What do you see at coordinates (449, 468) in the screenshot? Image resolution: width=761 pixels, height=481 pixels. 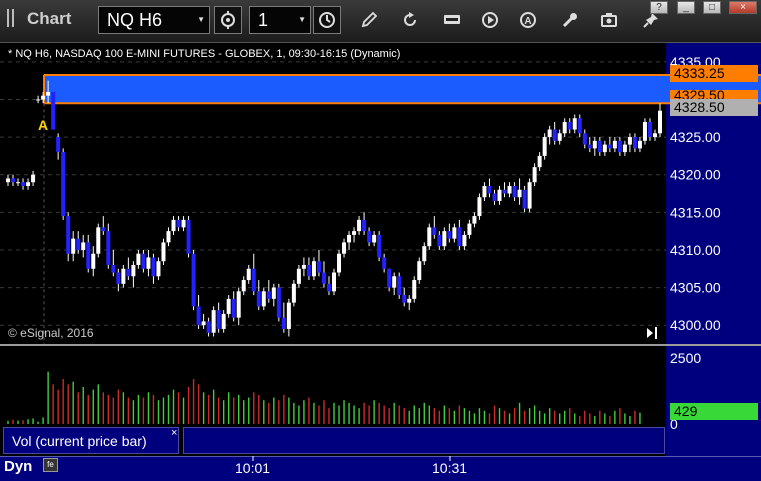 I see `time-tick-label: 10:31` at bounding box center [449, 468].